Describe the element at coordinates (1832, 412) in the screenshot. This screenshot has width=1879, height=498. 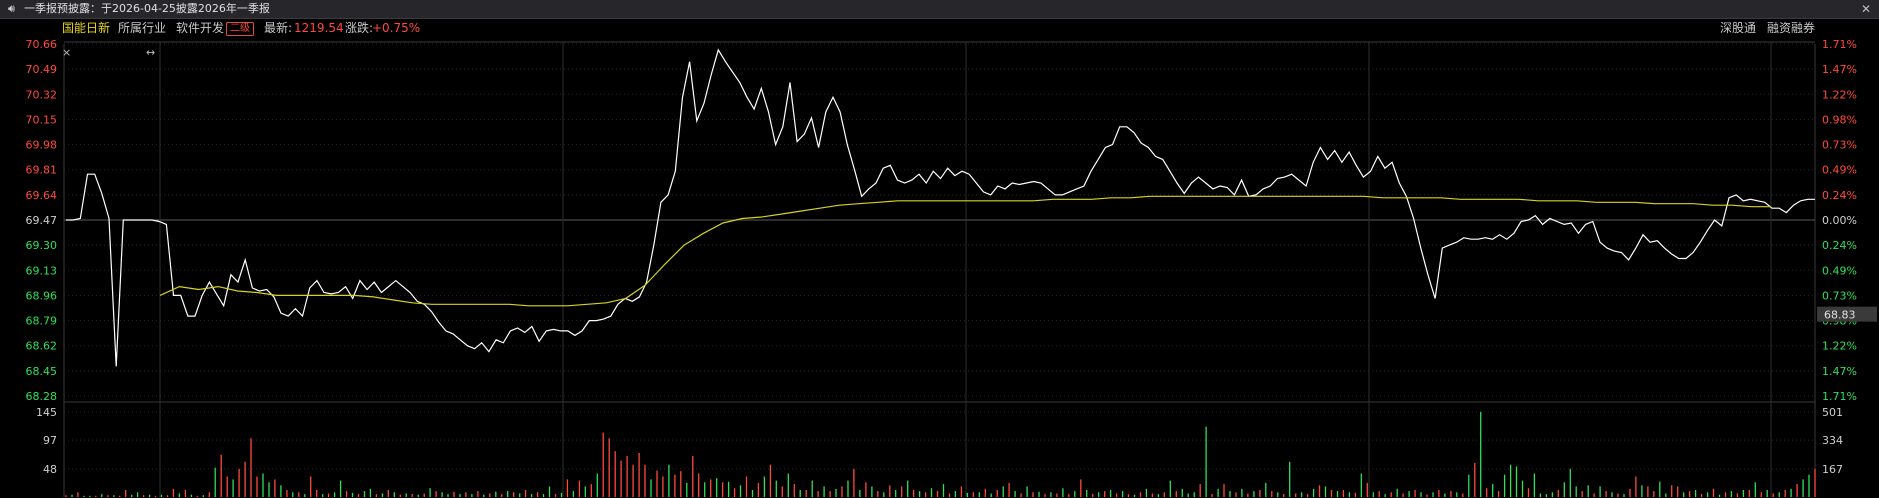
I see `volume-right-tick: 501` at that location.